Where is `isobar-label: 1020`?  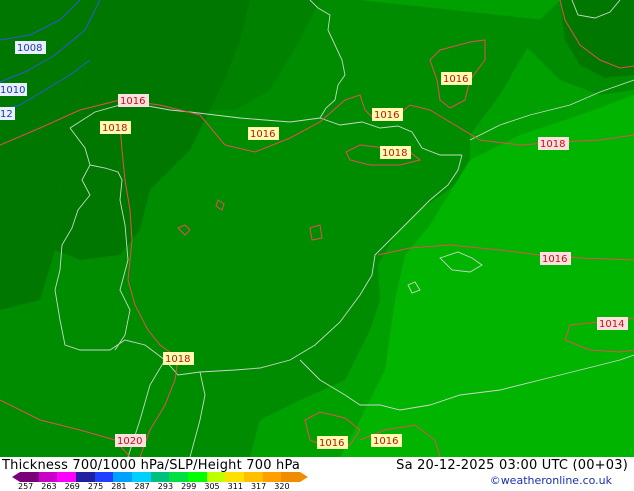
isobar-label: 1020 is located at coordinates (130, 440).